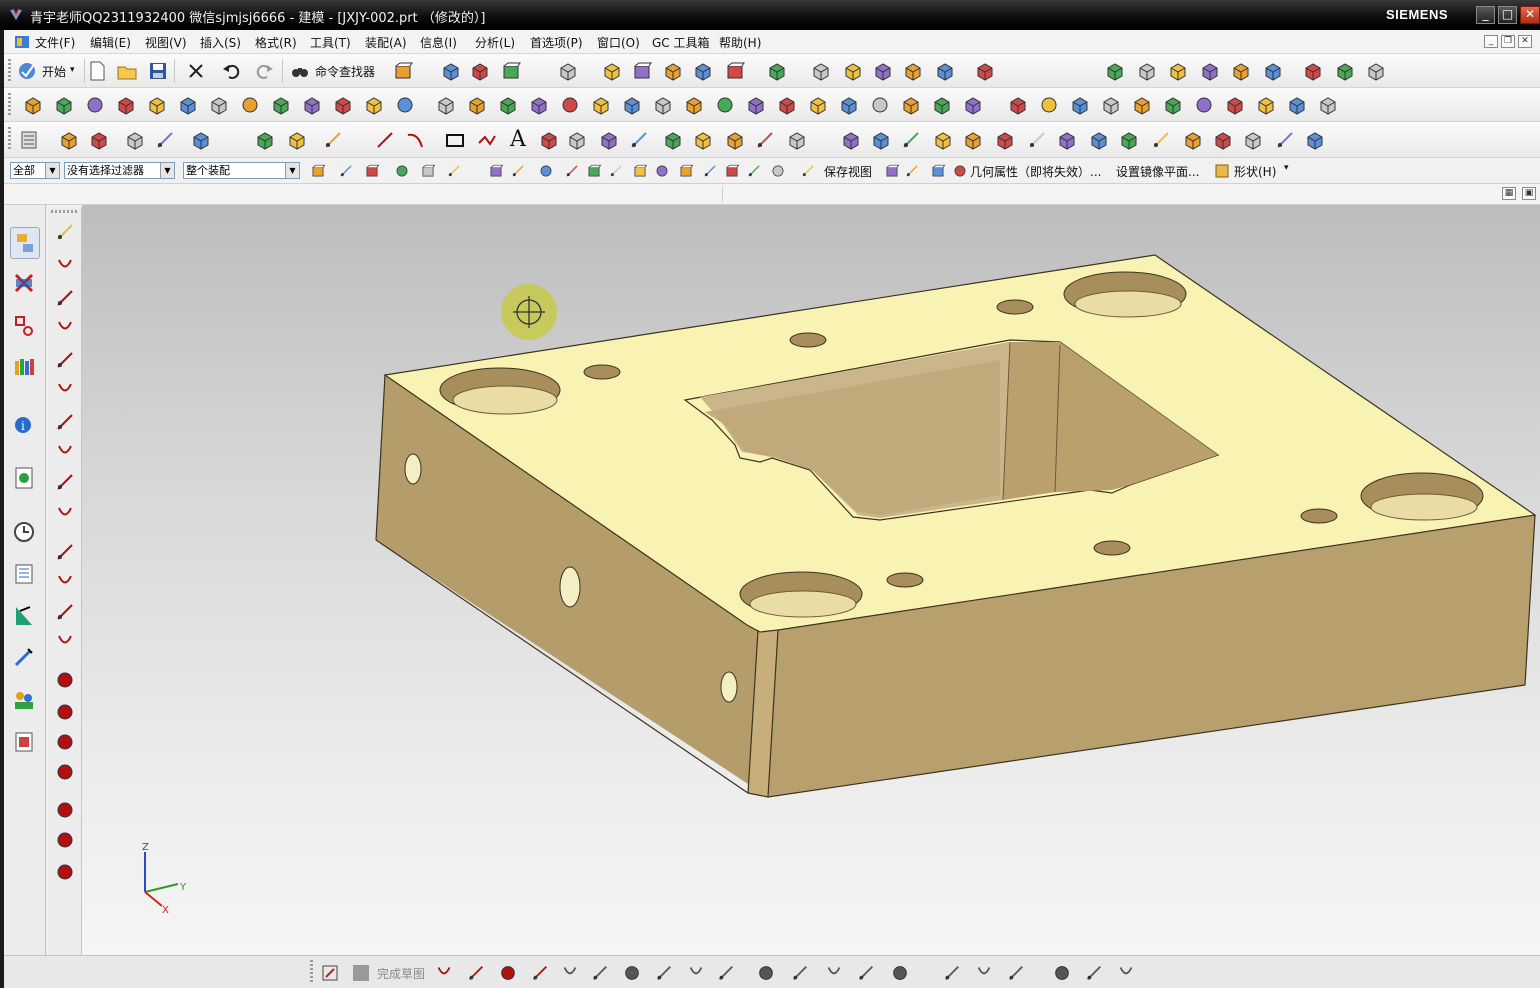 This screenshot has height=988, width=1540. Describe the element at coordinates (1529, 193) in the screenshot. I see `fullscreen-button: ▣` at that location.